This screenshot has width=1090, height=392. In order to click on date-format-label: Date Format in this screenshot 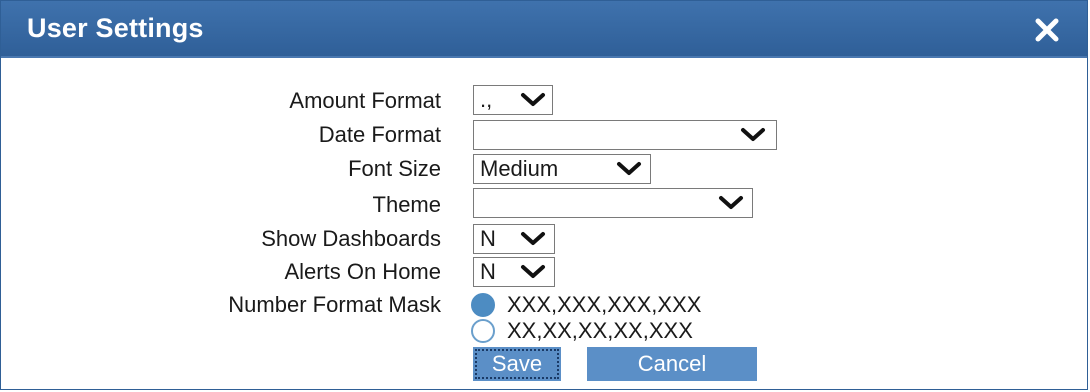, I will do `click(379, 134)`.